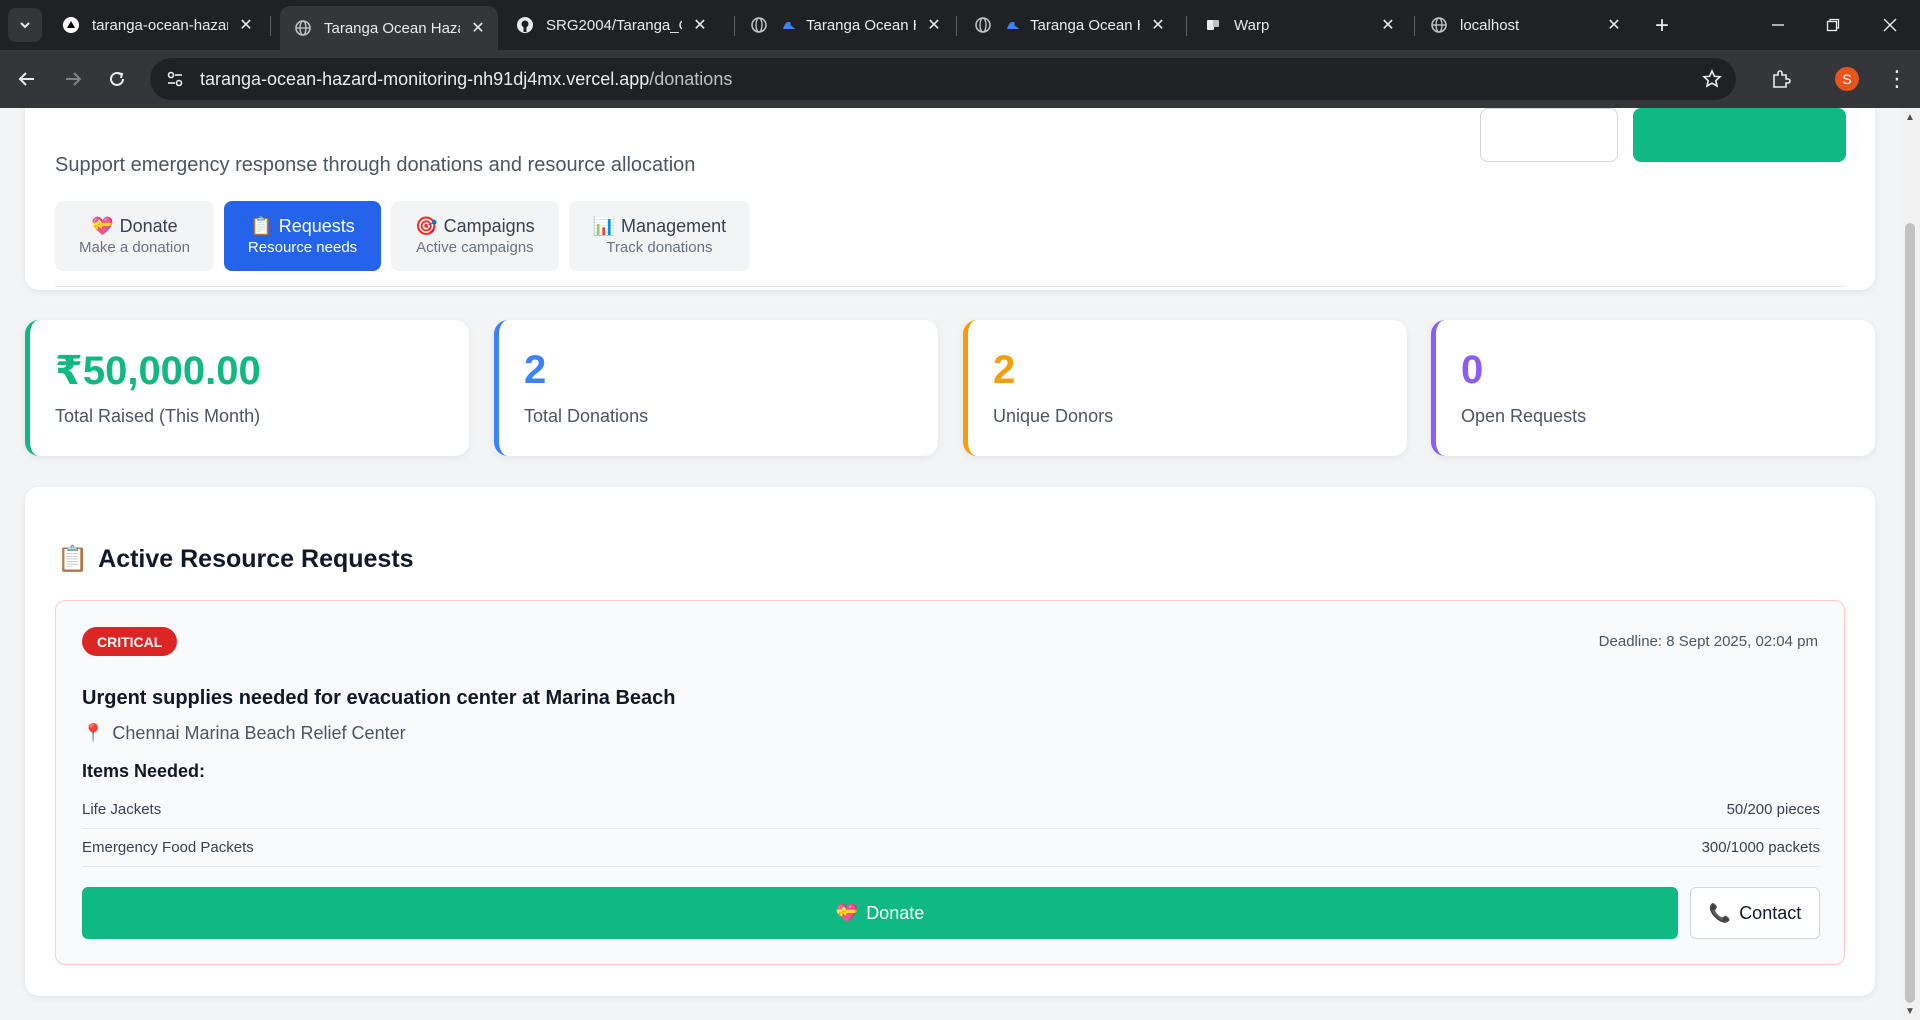  I want to click on tab-label: Management, so click(674, 226).